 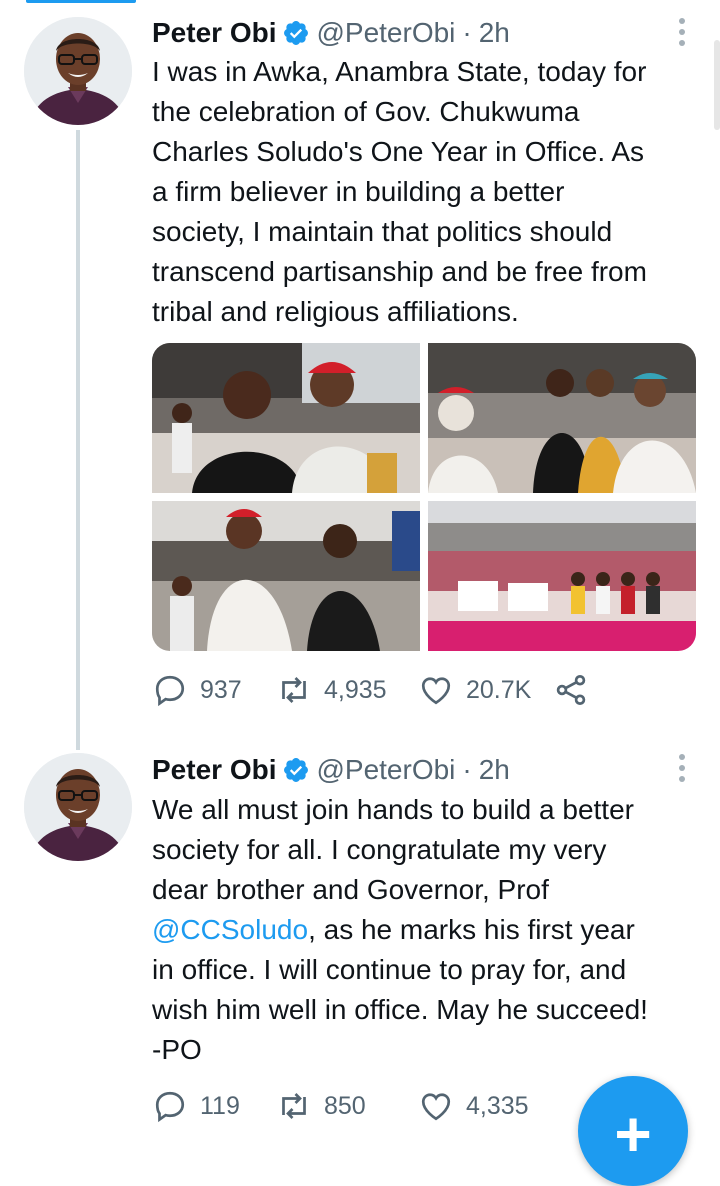 I want to click on compose-tweet-button: +, so click(x=633, y=1131).